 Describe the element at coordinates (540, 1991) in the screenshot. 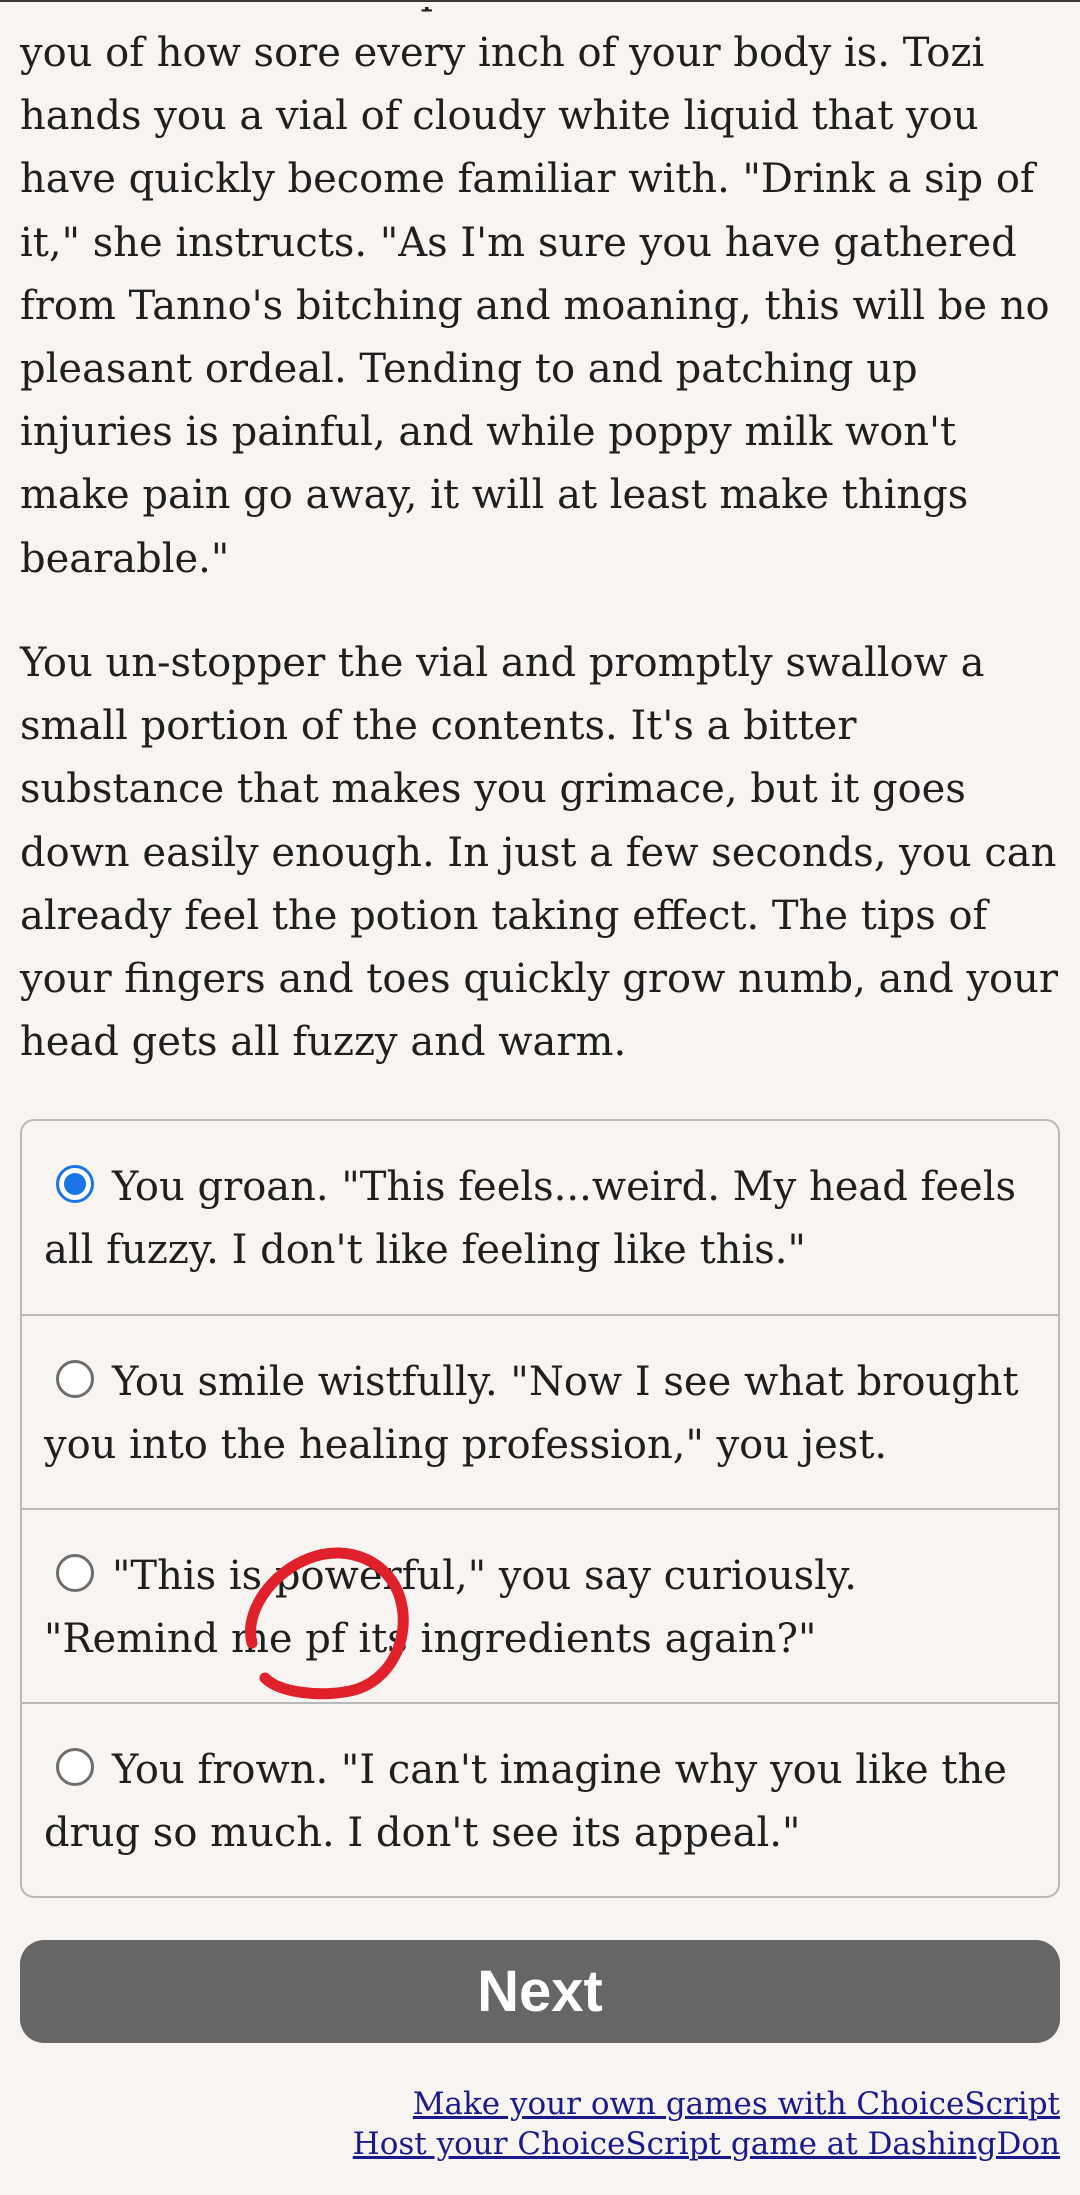

I see `next-button: Next` at that location.